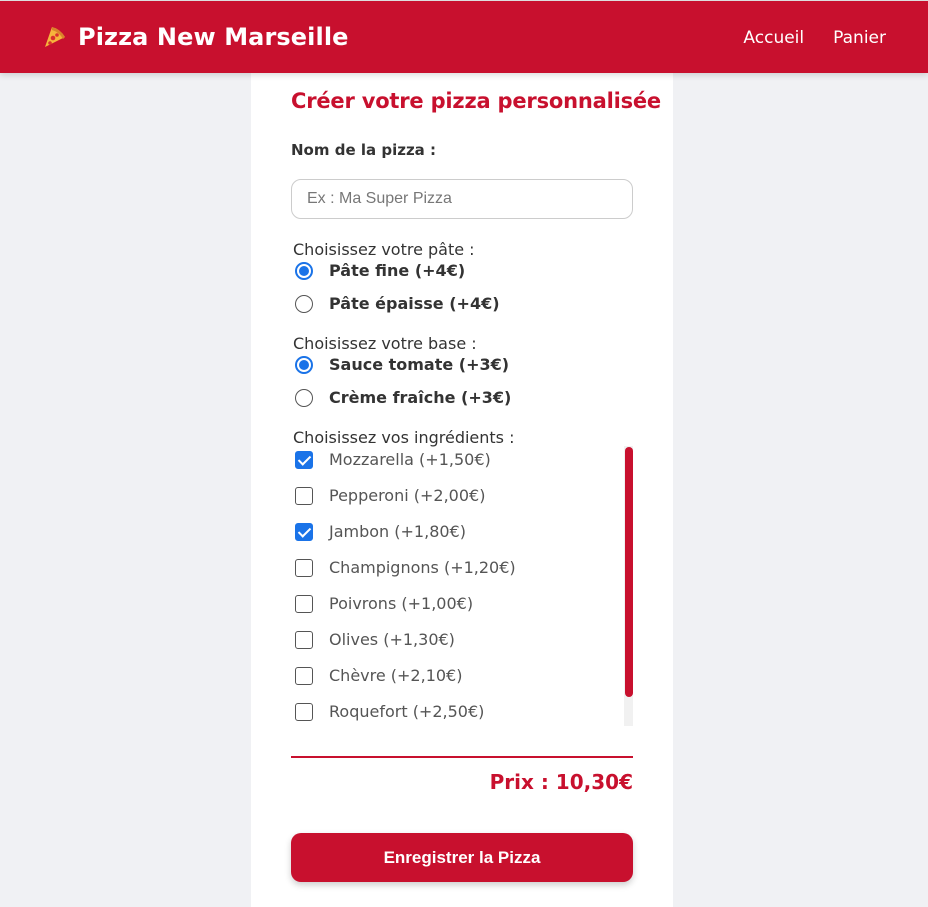  Describe the element at coordinates (401, 603) in the screenshot. I see `ingredient-label: Poivrons (+1,00€)` at that location.